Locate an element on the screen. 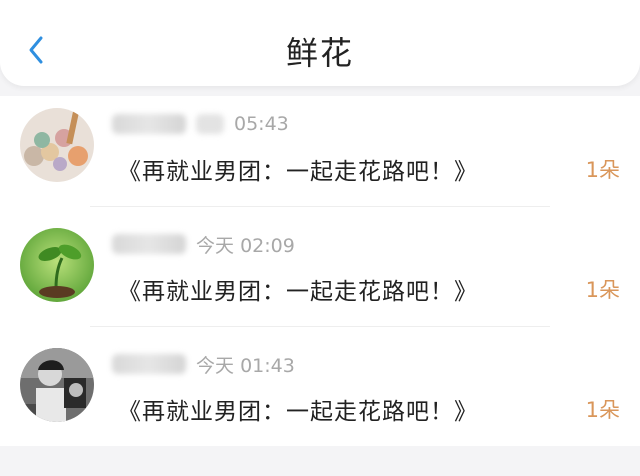  time-value: 01:43 is located at coordinates (267, 365).